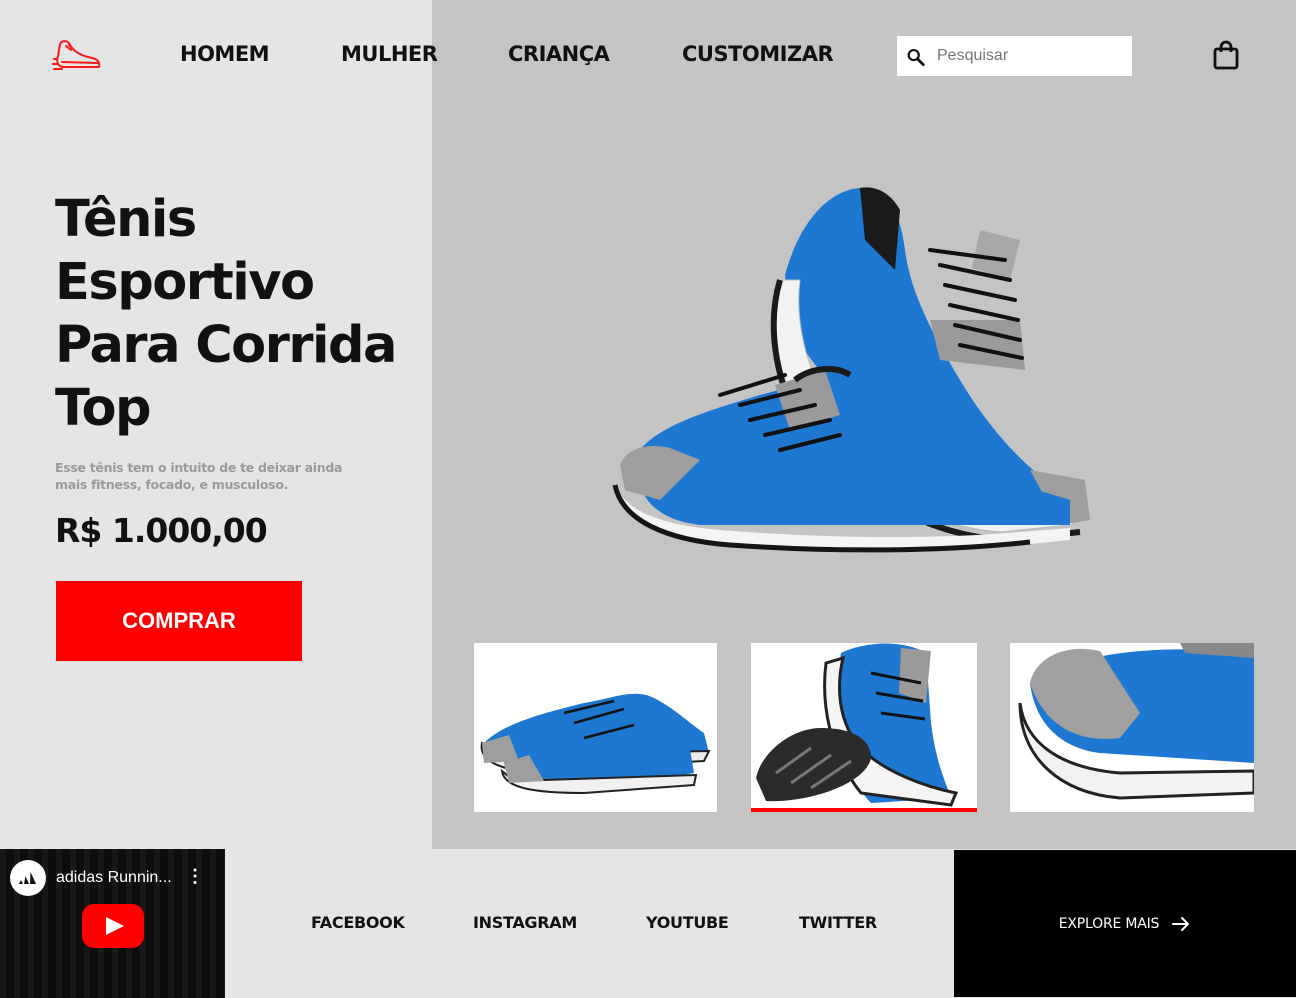 This screenshot has height=998, width=1296. I want to click on explore-more-button: EXPLORE MAIS, so click(1125, 923).